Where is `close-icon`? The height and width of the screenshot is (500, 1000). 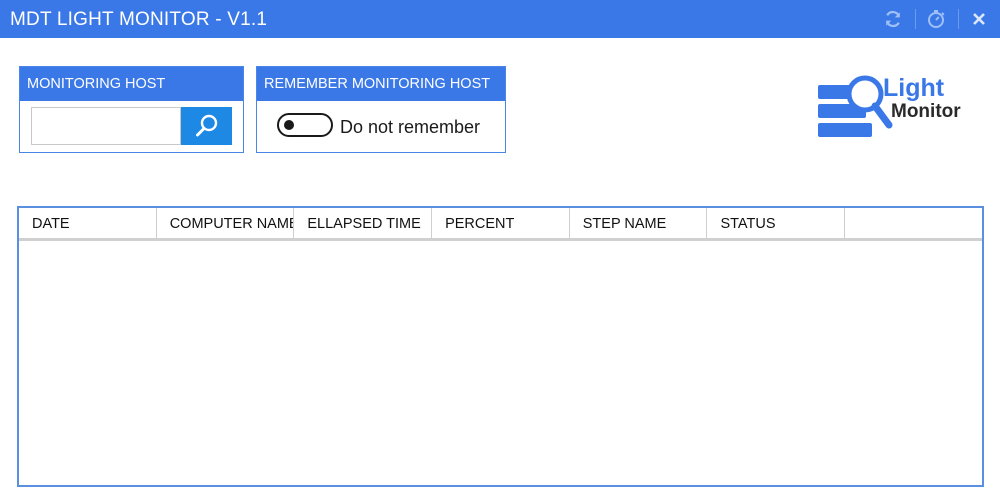
close-icon is located at coordinates (979, 19).